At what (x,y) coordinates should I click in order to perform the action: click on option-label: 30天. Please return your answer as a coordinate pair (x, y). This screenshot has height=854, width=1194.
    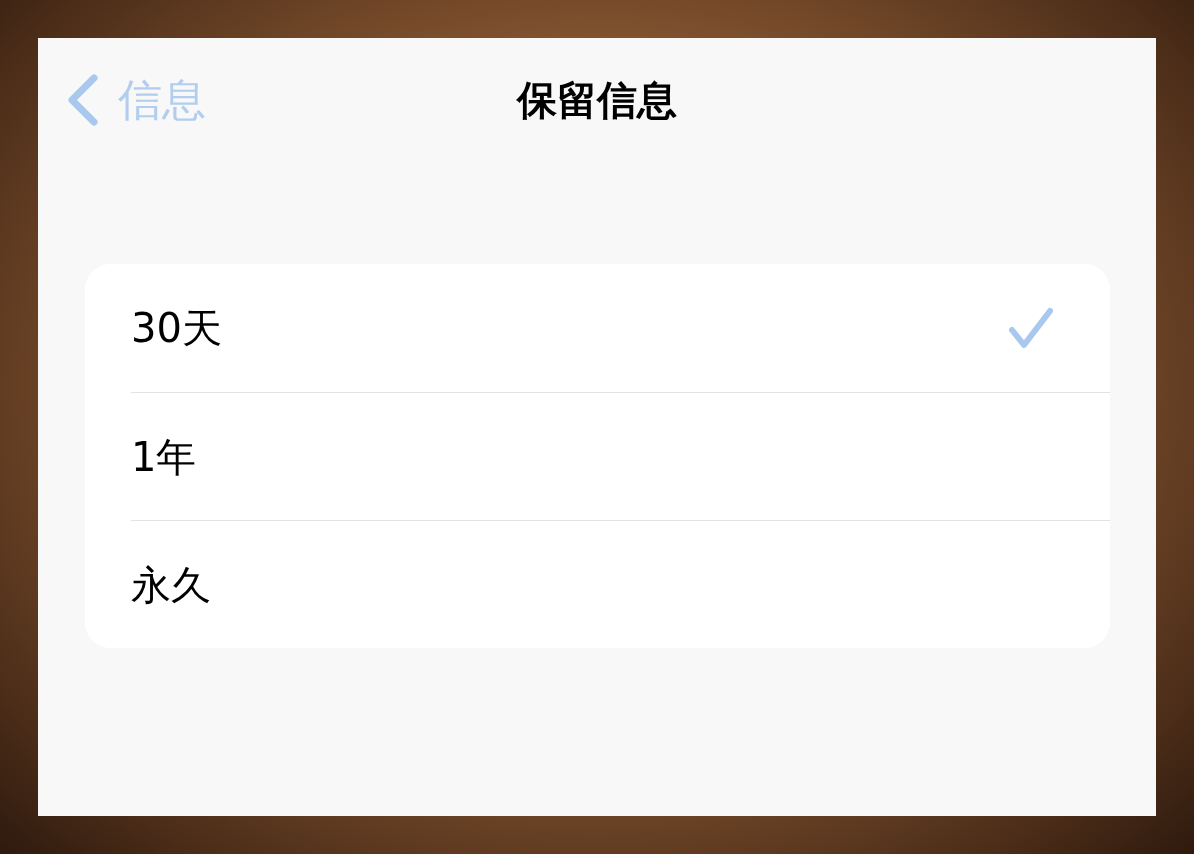
    Looking at the image, I should click on (176, 328).